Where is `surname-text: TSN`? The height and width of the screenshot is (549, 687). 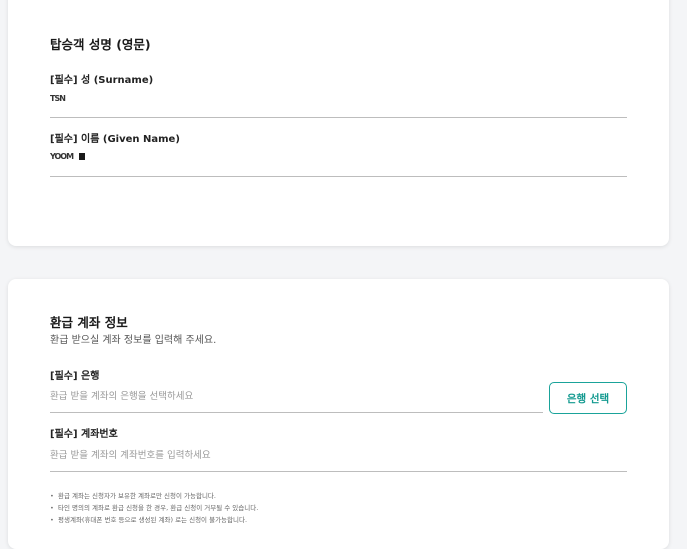 surname-text: TSN is located at coordinates (58, 98).